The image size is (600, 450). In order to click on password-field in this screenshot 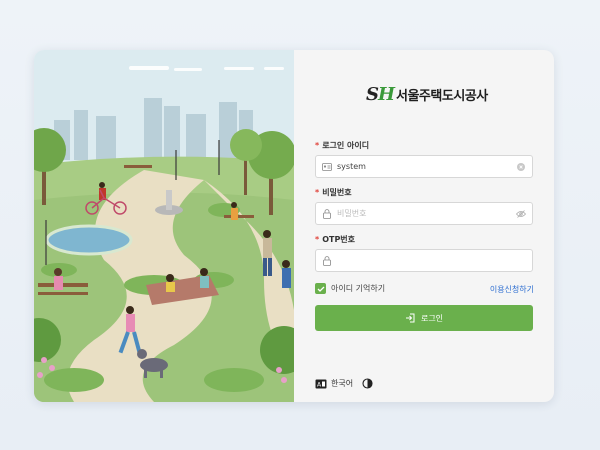, I will do `click(424, 213)`.